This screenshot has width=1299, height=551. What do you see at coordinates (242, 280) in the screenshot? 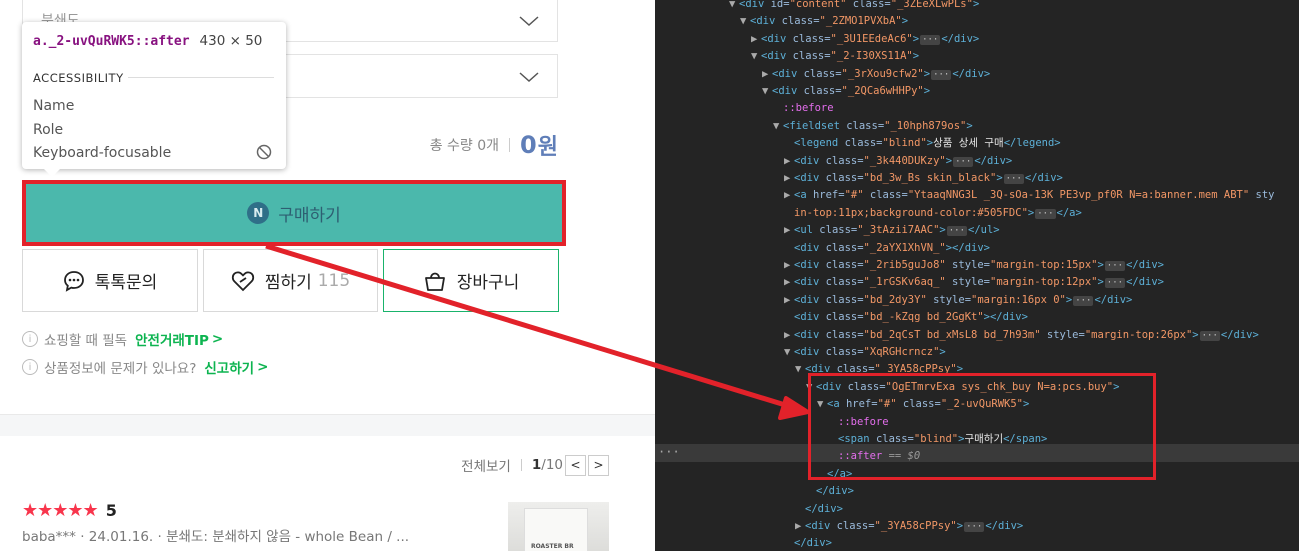
I see `heart-icon` at bounding box center [242, 280].